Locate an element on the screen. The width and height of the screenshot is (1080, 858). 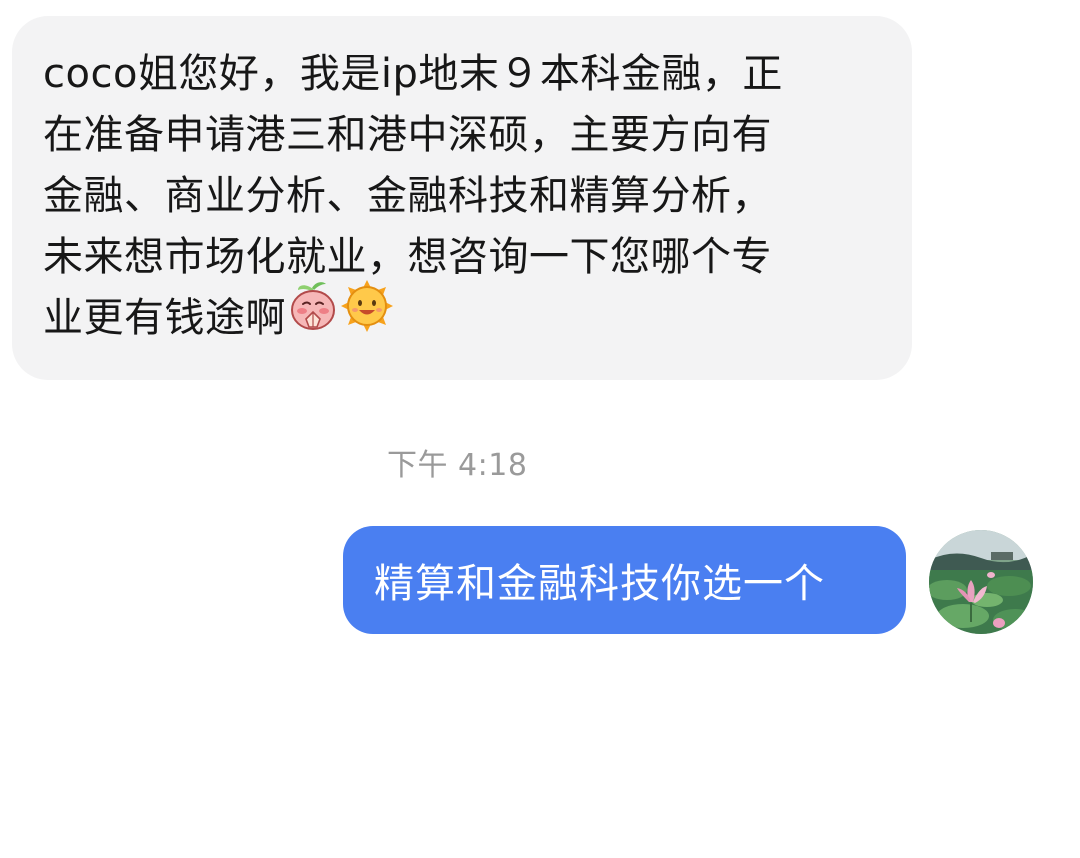
lotus-pond-avatar-icon is located at coordinates (981, 582).